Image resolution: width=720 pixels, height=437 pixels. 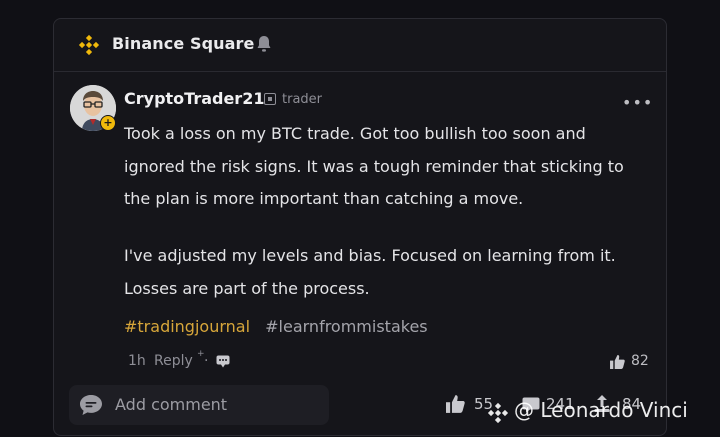 I want to click on reply-button: Reply, so click(x=173, y=361).